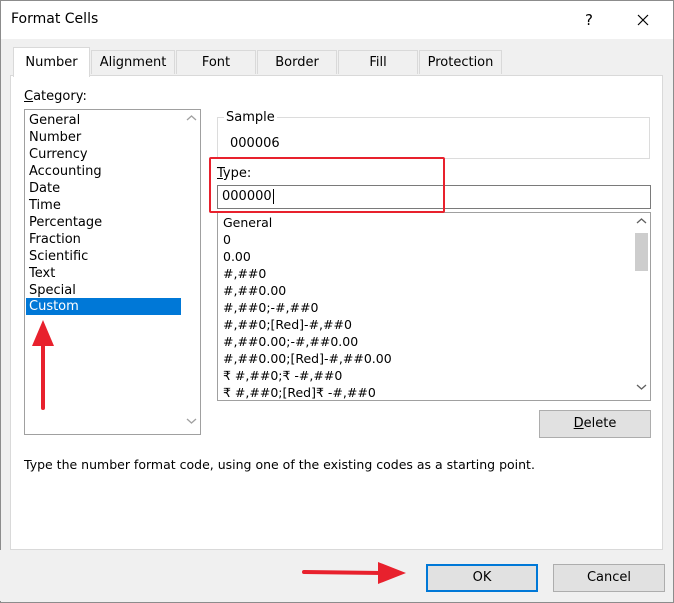 The height and width of the screenshot is (603, 674). Describe the element at coordinates (52, 290) in the screenshot. I see `category-item-special: Special` at that location.